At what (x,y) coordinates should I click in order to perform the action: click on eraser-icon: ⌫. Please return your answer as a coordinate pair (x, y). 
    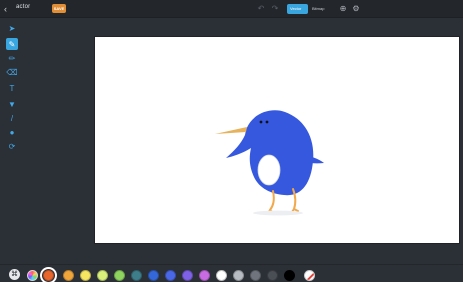
    Looking at the image, I should click on (12, 72).